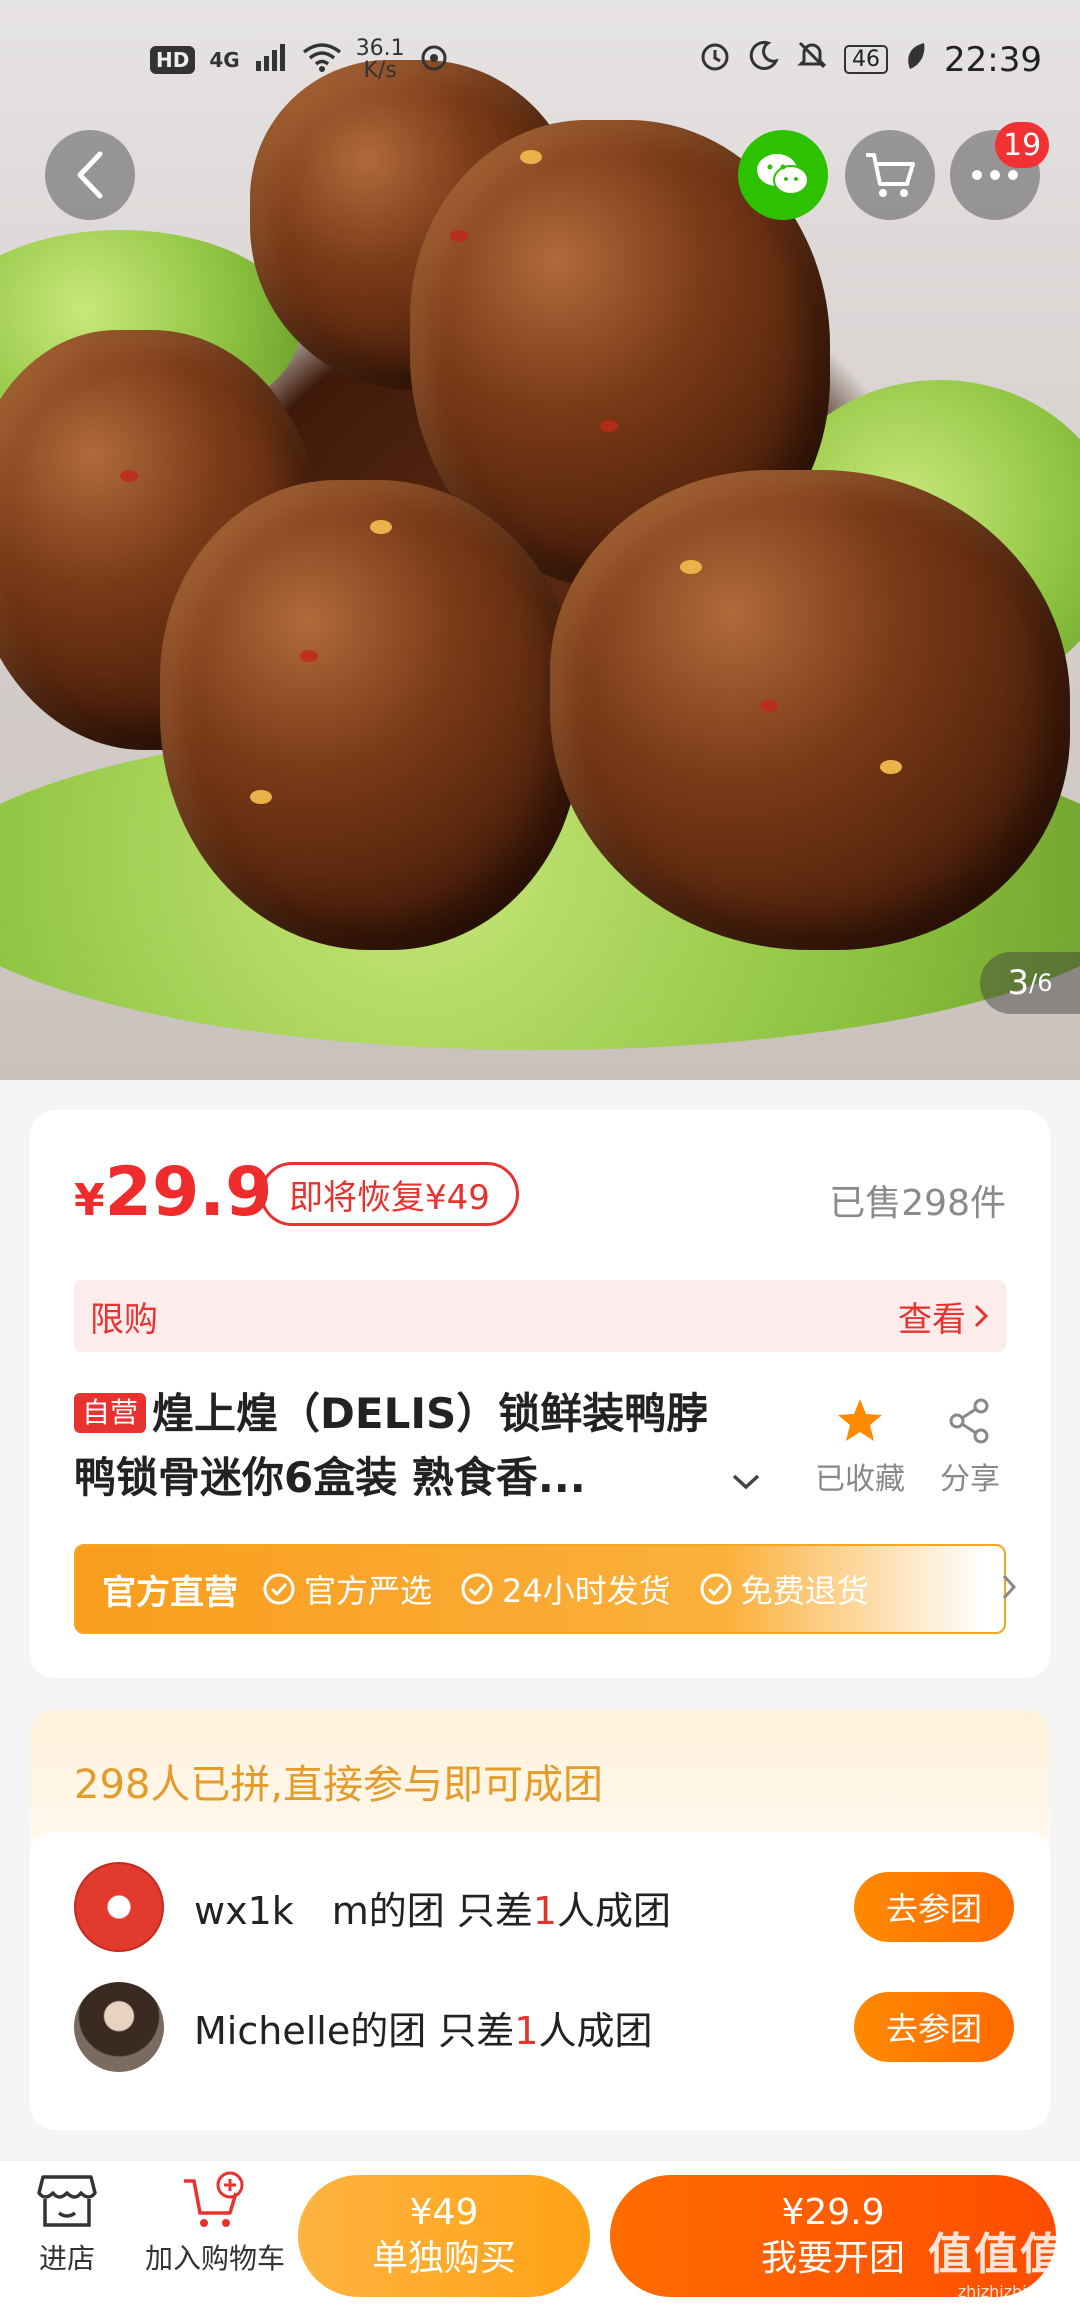 The image size is (1080, 2310). I want to click on price-symbol: ¥, so click(89, 1200).